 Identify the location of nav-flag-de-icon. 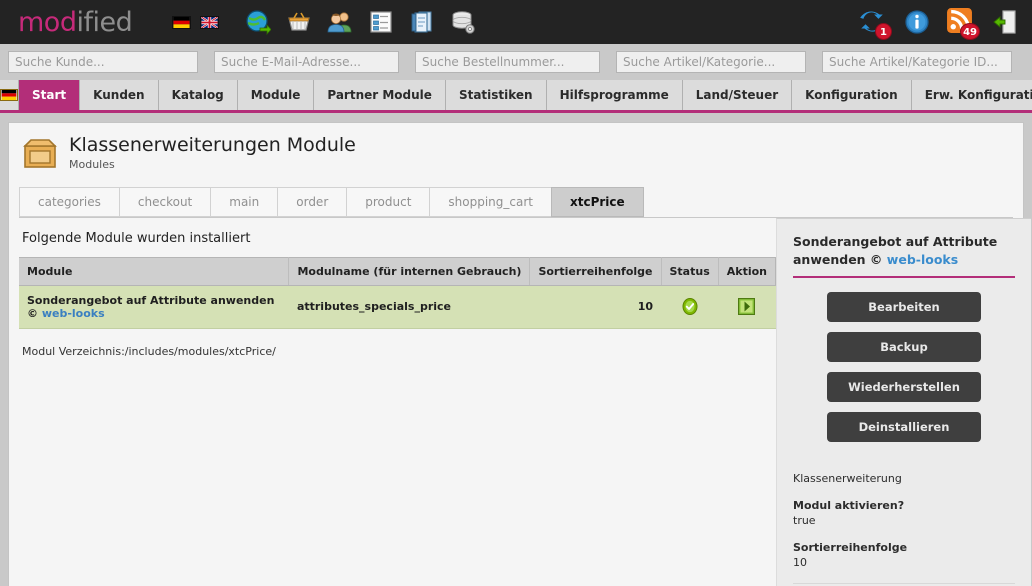
(9, 95).